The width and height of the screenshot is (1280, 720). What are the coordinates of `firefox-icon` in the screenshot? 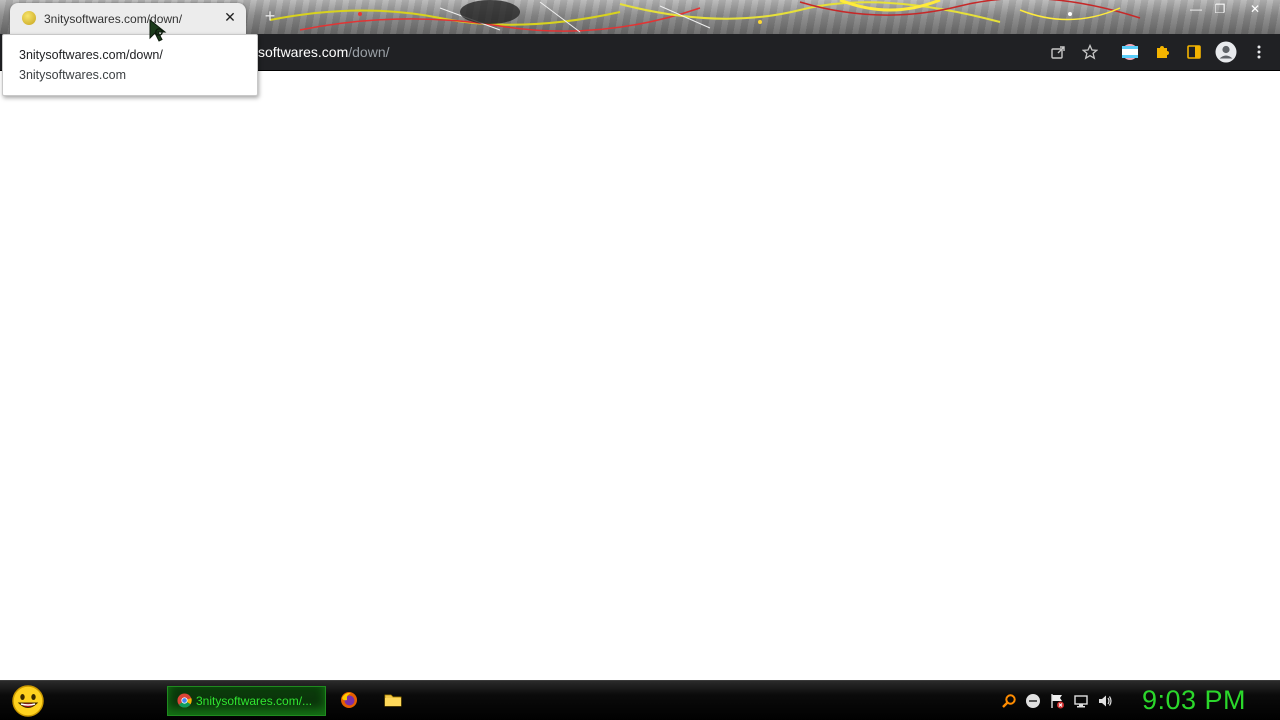 It's located at (349, 700).